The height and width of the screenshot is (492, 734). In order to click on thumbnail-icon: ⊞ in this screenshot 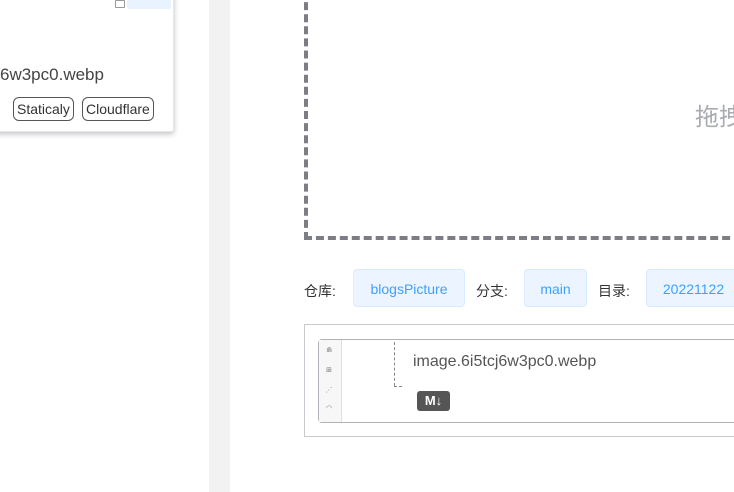, I will do `click(329, 370)`.